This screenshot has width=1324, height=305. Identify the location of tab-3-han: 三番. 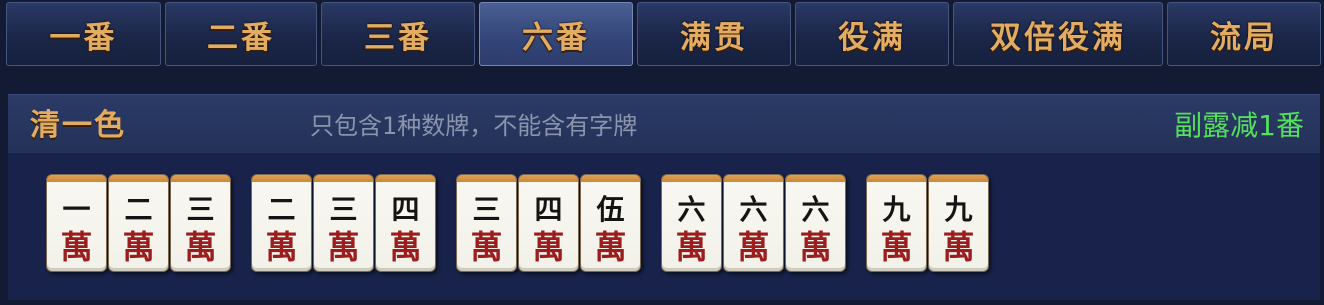
(398, 34).